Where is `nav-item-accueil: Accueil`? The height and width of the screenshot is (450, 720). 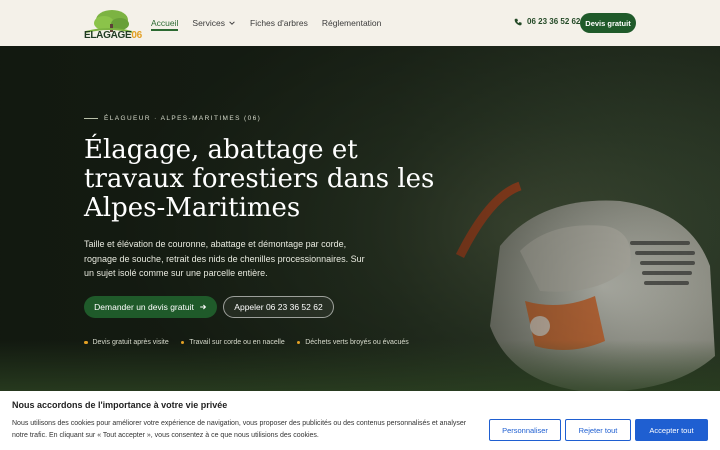 nav-item-accueil: Accueil is located at coordinates (165, 23).